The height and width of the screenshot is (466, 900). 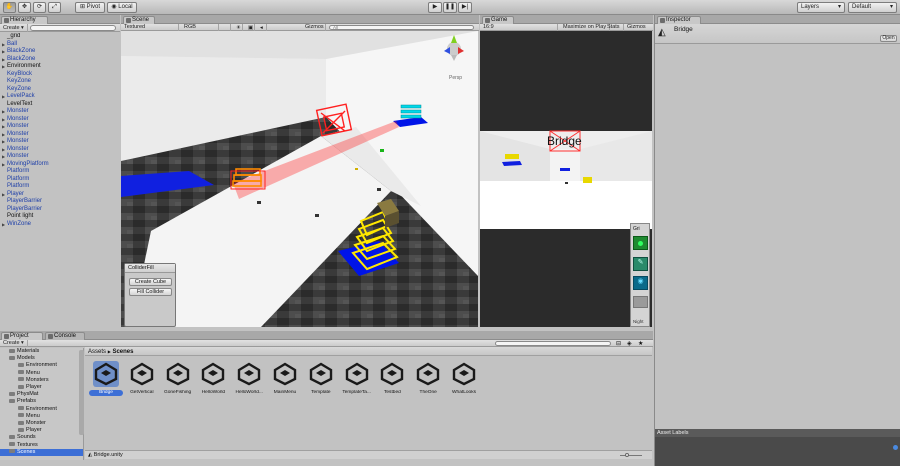 I want to click on local-toggle: ◉ Local, so click(x=122, y=7).